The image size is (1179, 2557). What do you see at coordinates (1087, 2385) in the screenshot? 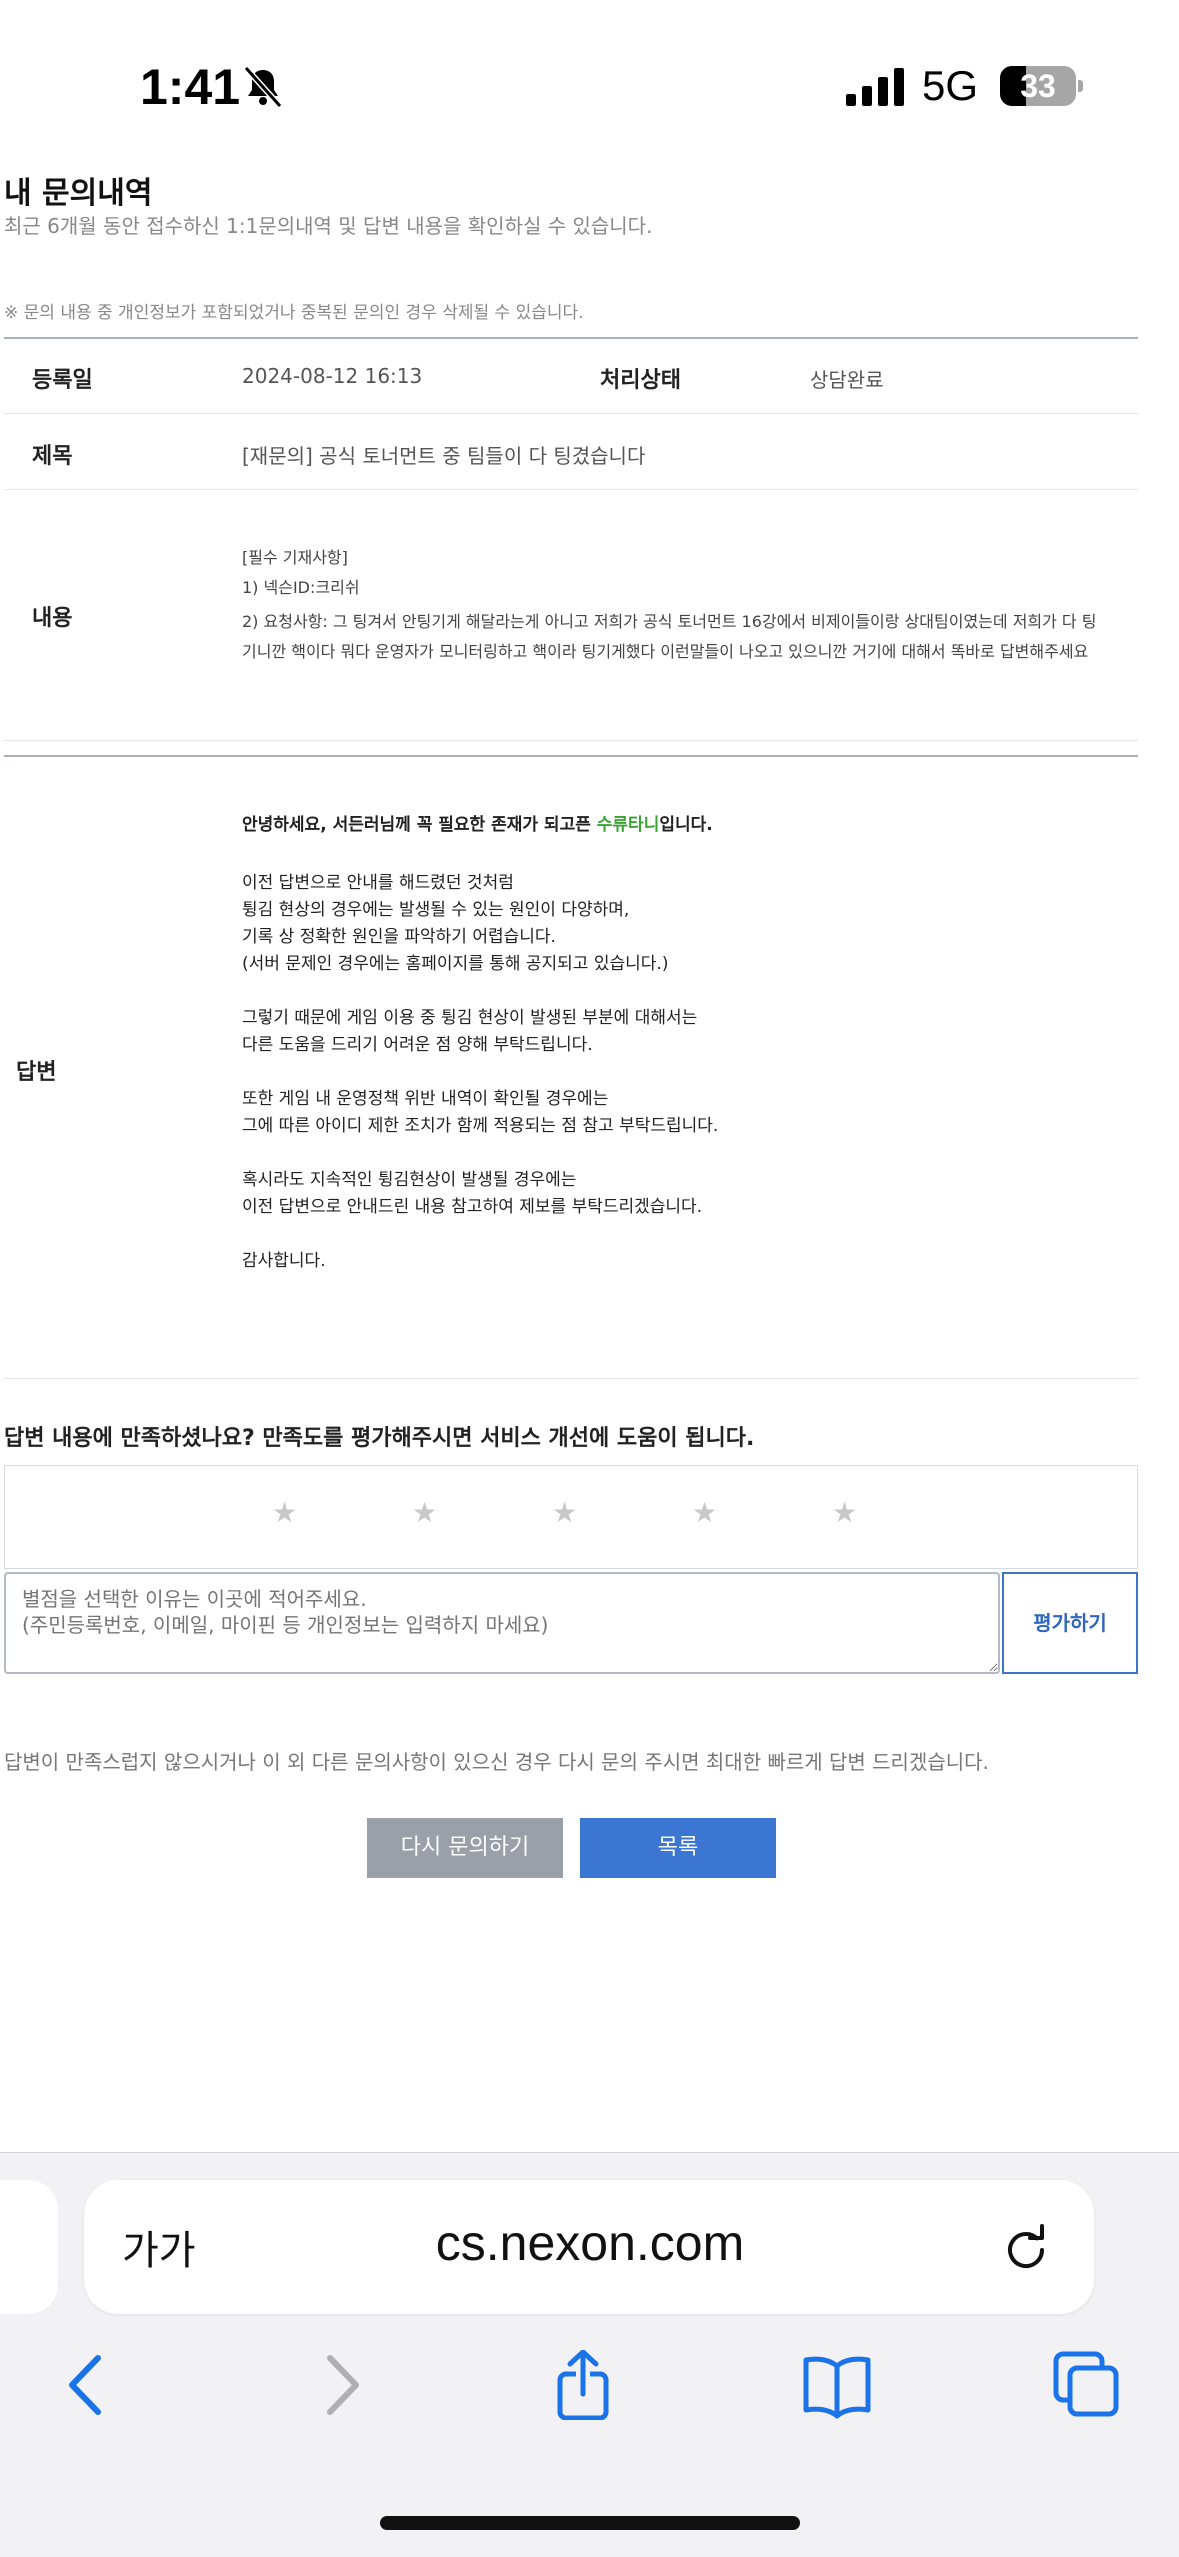
I see `tabs-icon` at bounding box center [1087, 2385].